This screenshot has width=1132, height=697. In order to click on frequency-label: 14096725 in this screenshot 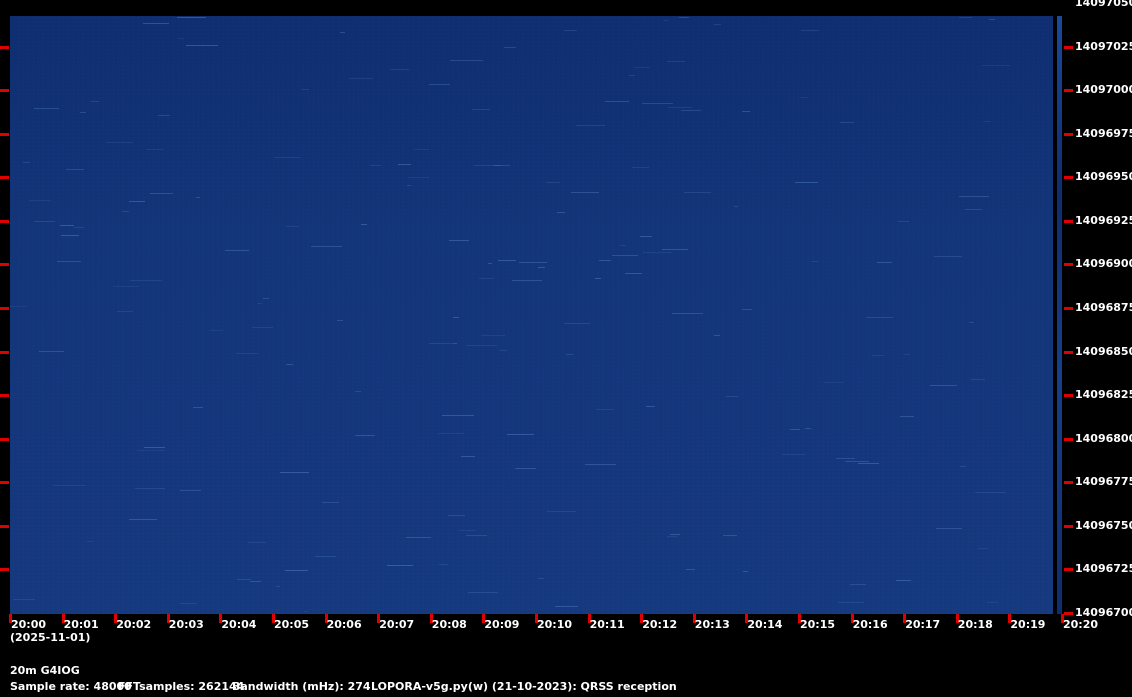, I will do `click(1103, 569)`.